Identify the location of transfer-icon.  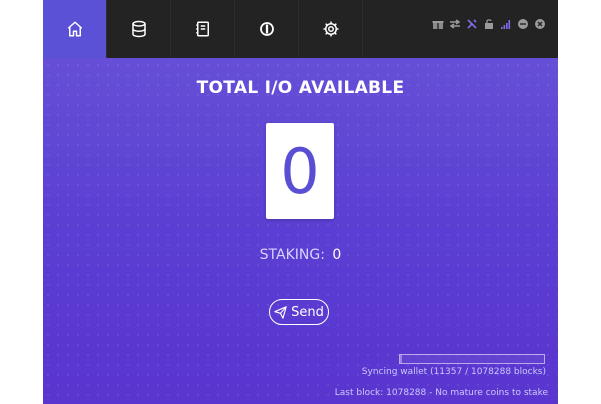
(455, 24).